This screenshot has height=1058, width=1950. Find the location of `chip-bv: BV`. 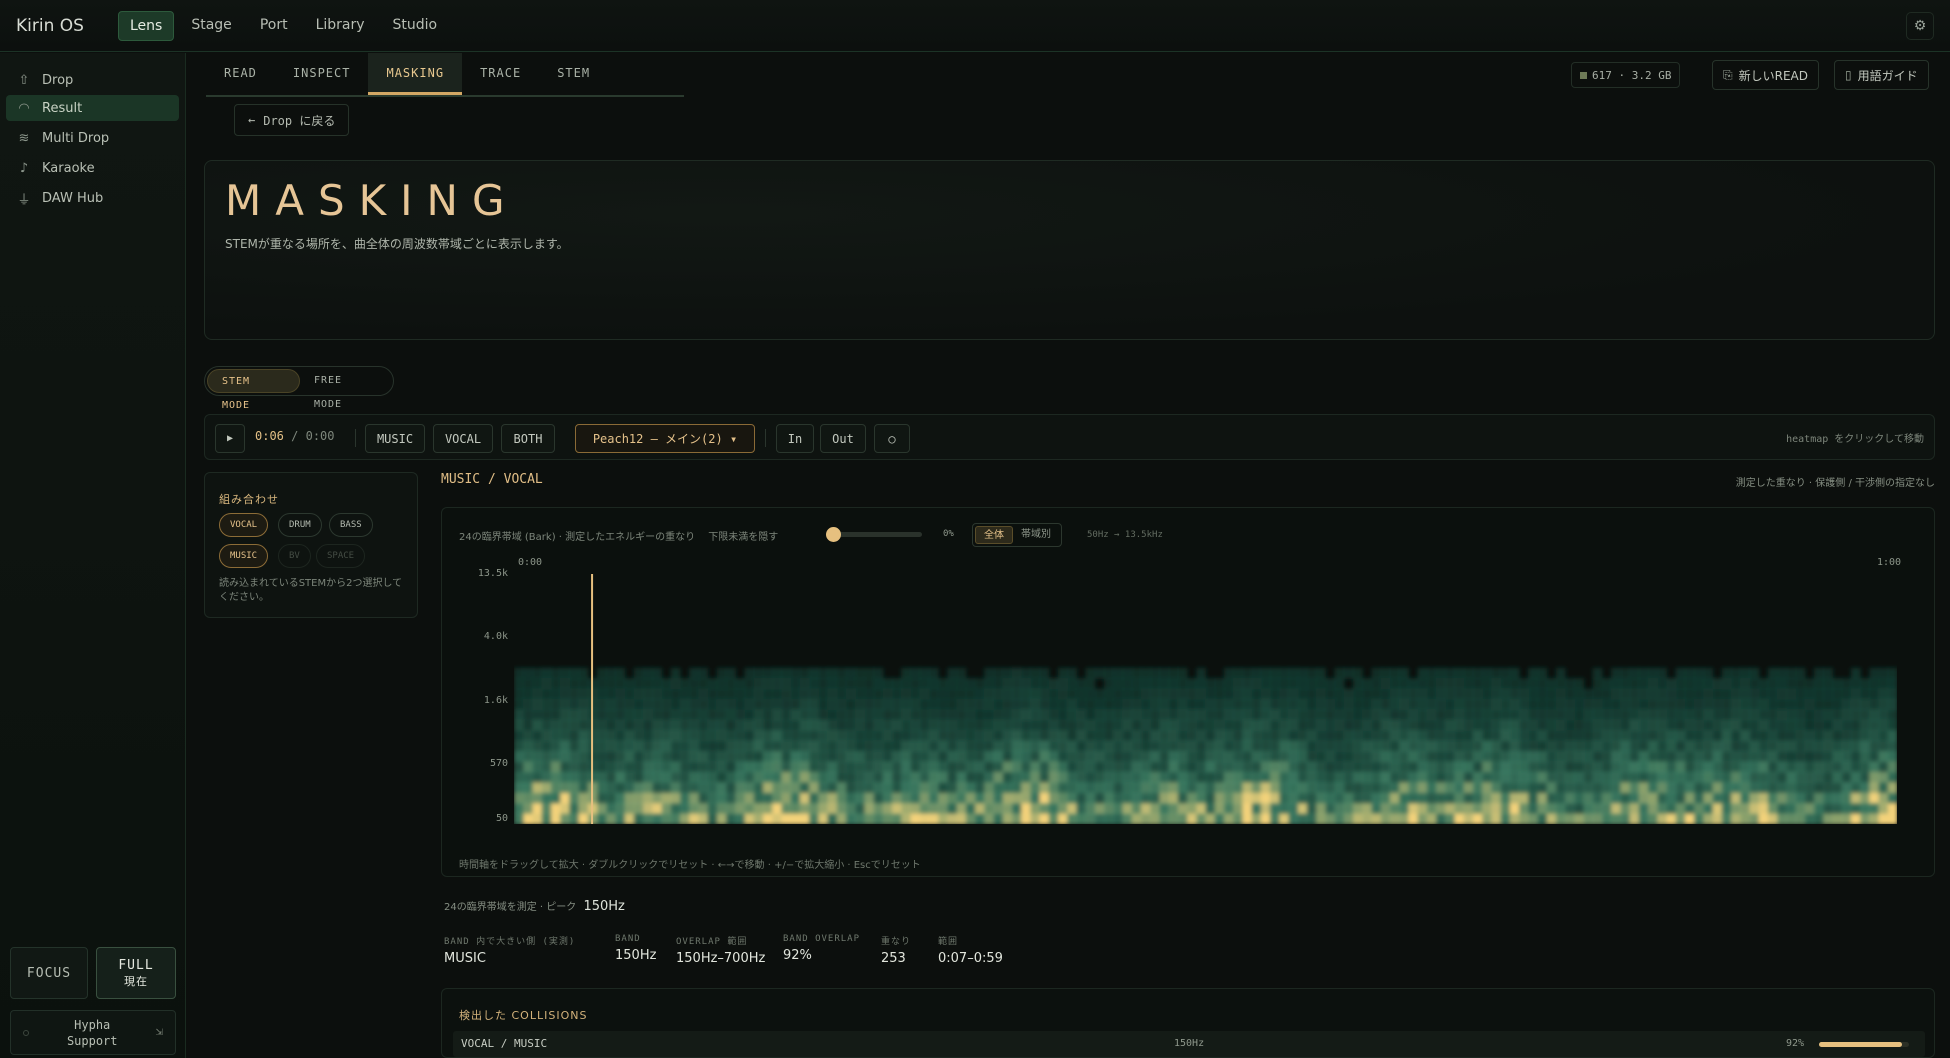

chip-bv: BV is located at coordinates (294, 556).